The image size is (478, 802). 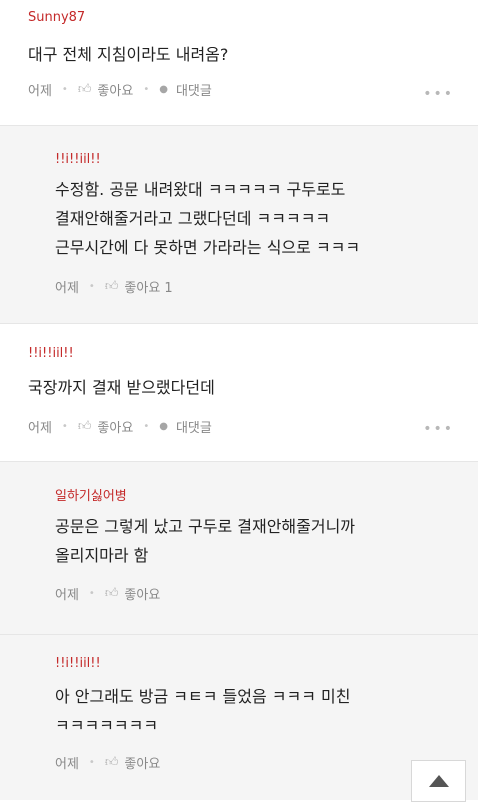 I want to click on comment-line: ㅋㅋㅋㅋㅋㅋㅋ, so click(x=107, y=725).